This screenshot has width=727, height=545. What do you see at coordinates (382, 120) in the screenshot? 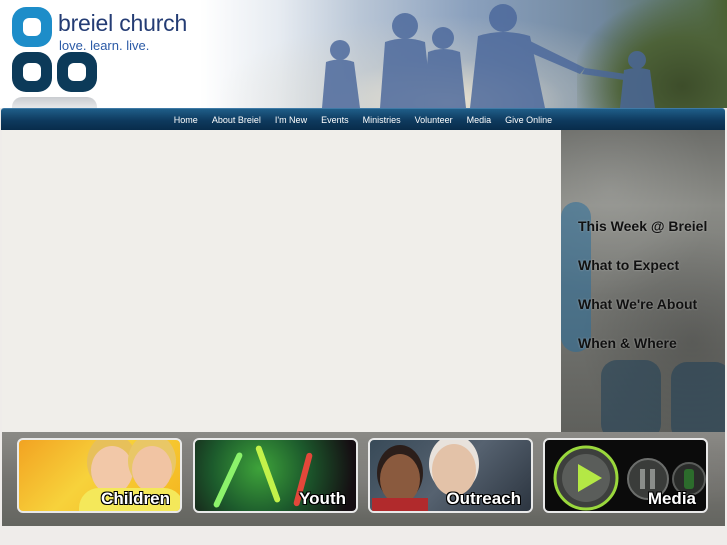
I see `nav-ministries: Ministries` at bounding box center [382, 120].